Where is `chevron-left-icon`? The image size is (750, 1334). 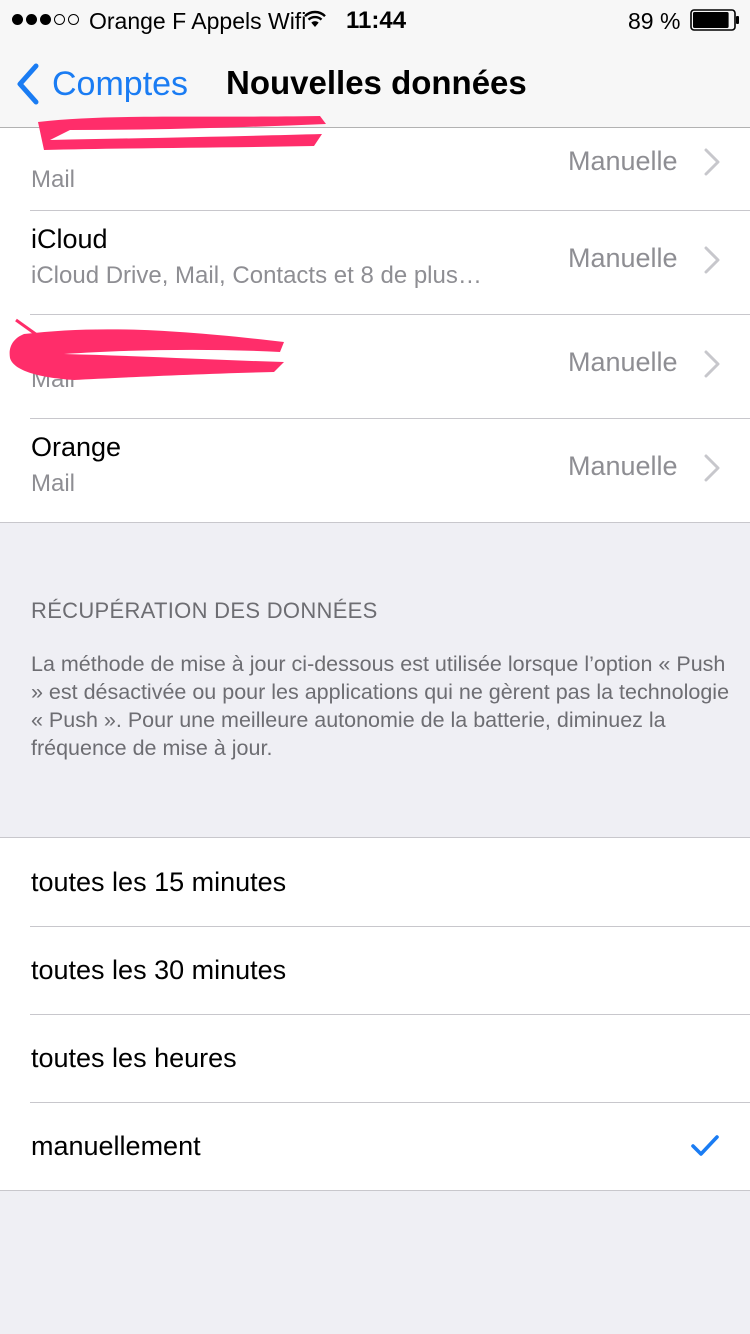
chevron-left-icon is located at coordinates (28, 84).